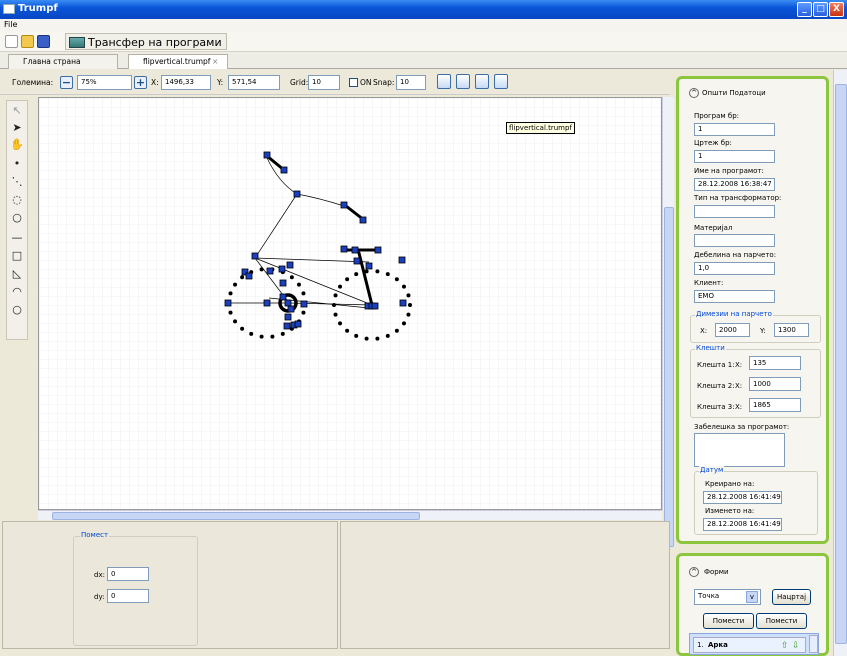  What do you see at coordinates (734, 156) in the screenshot?
I see `drawing-no-field: 1` at bounding box center [734, 156].